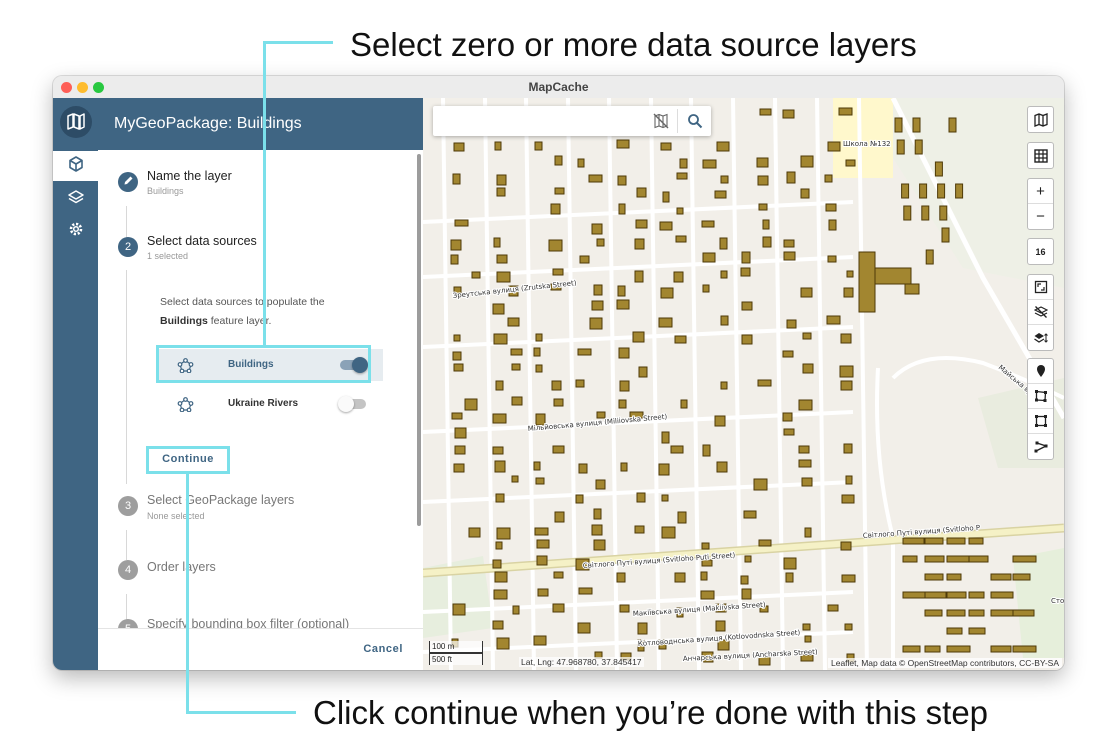  Describe the element at coordinates (263, 403) in the screenshot. I see `data-source-label: Ukraine Rivers` at that location.